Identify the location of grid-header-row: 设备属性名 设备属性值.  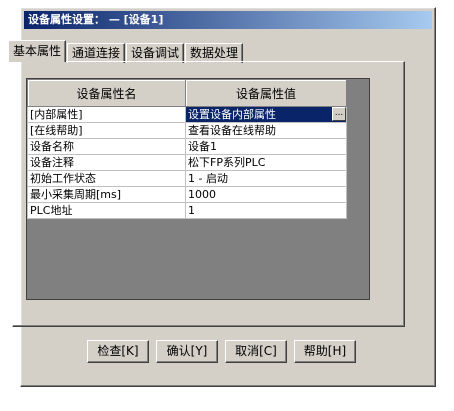
(187, 93).